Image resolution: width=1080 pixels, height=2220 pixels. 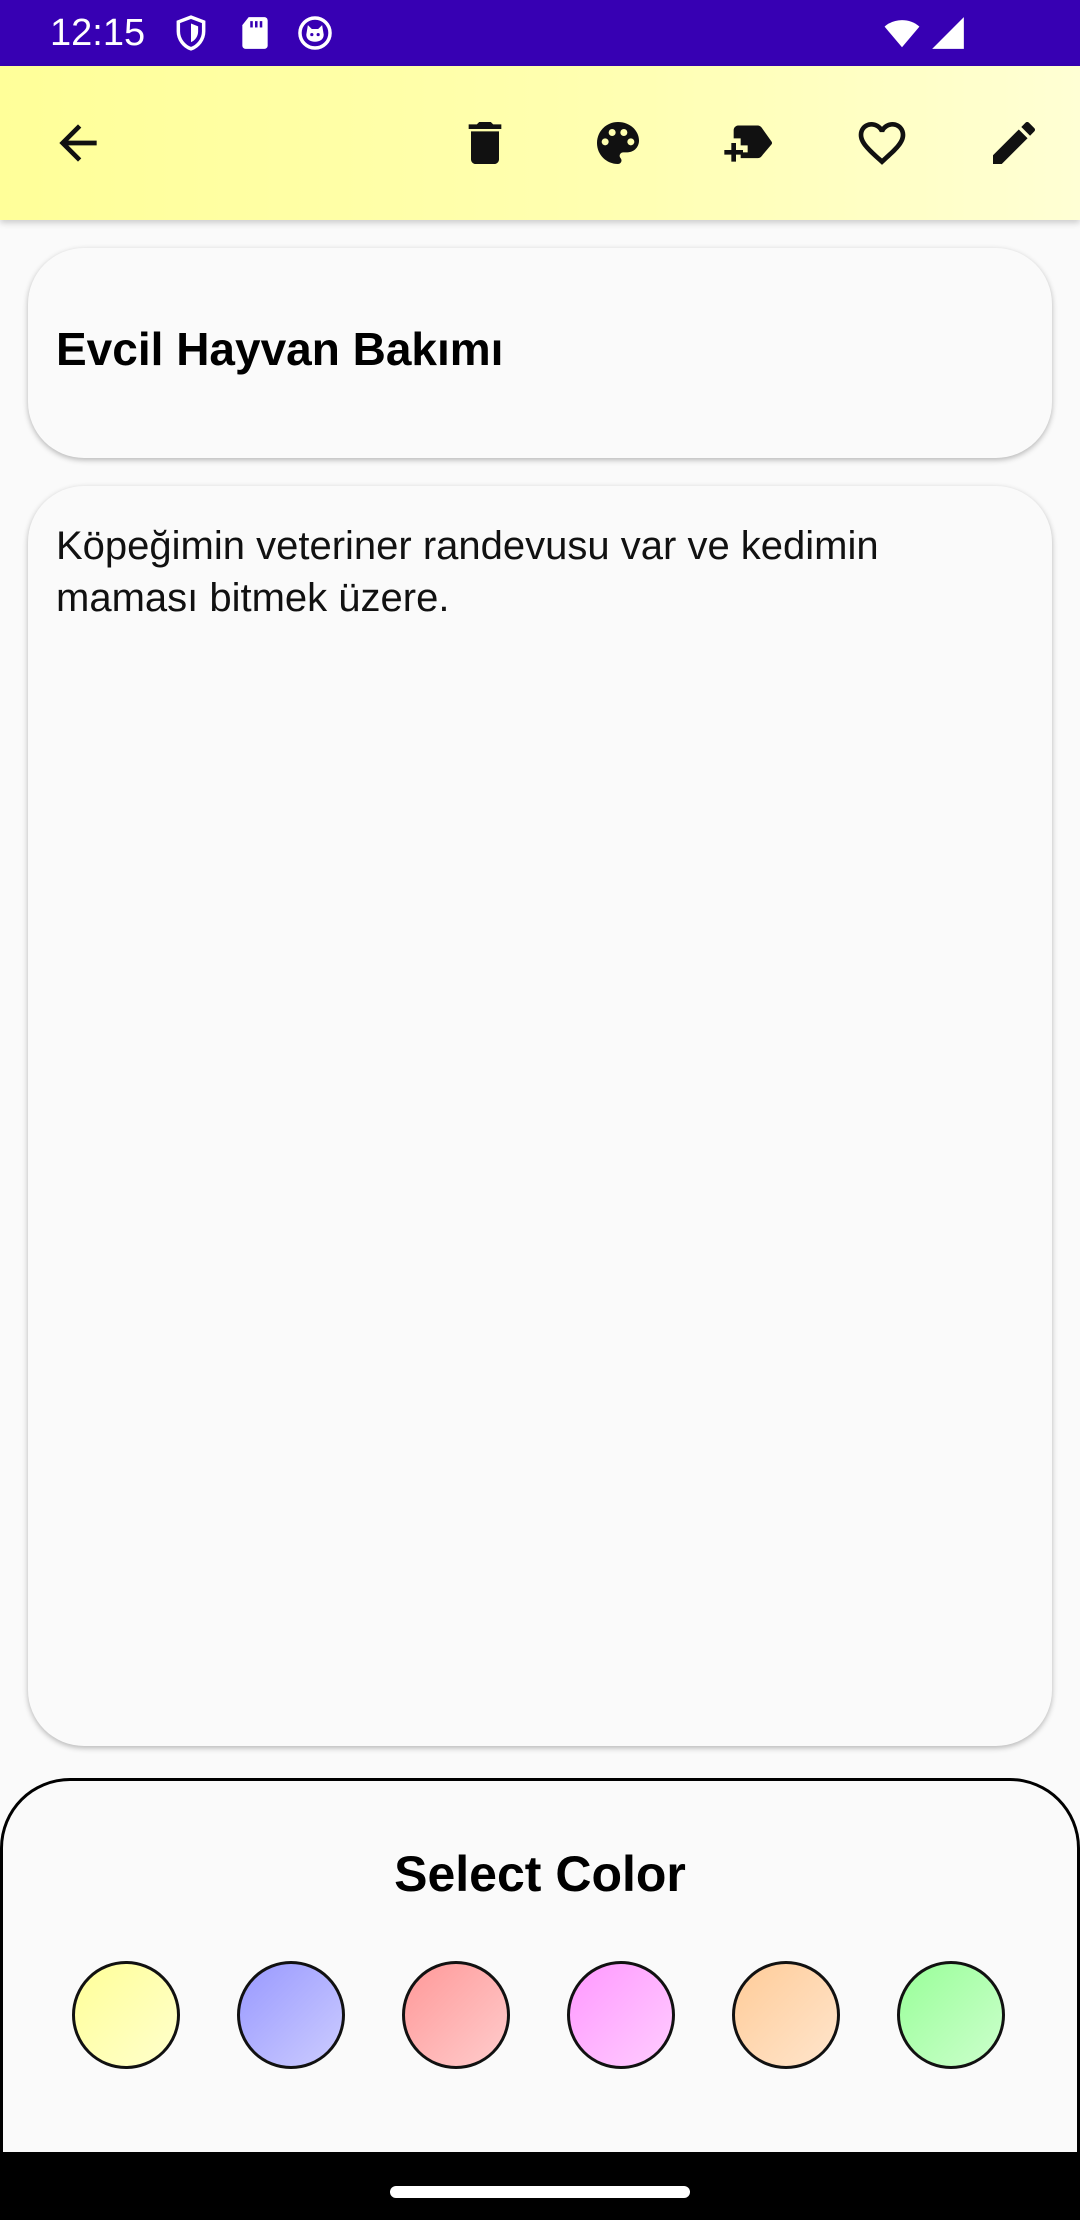 I want to click on note-toolbar, so click(x=540, y=143).